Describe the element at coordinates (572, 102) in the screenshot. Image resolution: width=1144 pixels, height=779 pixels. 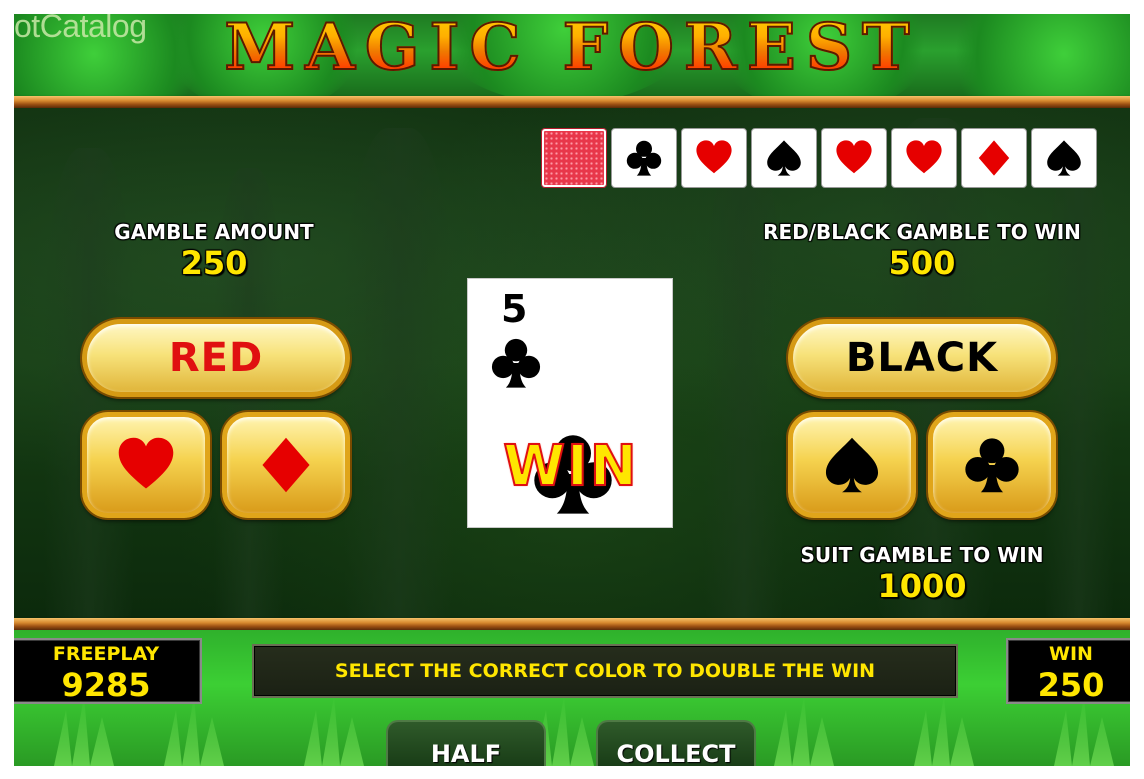
I see `top-gold-rail` at that location.